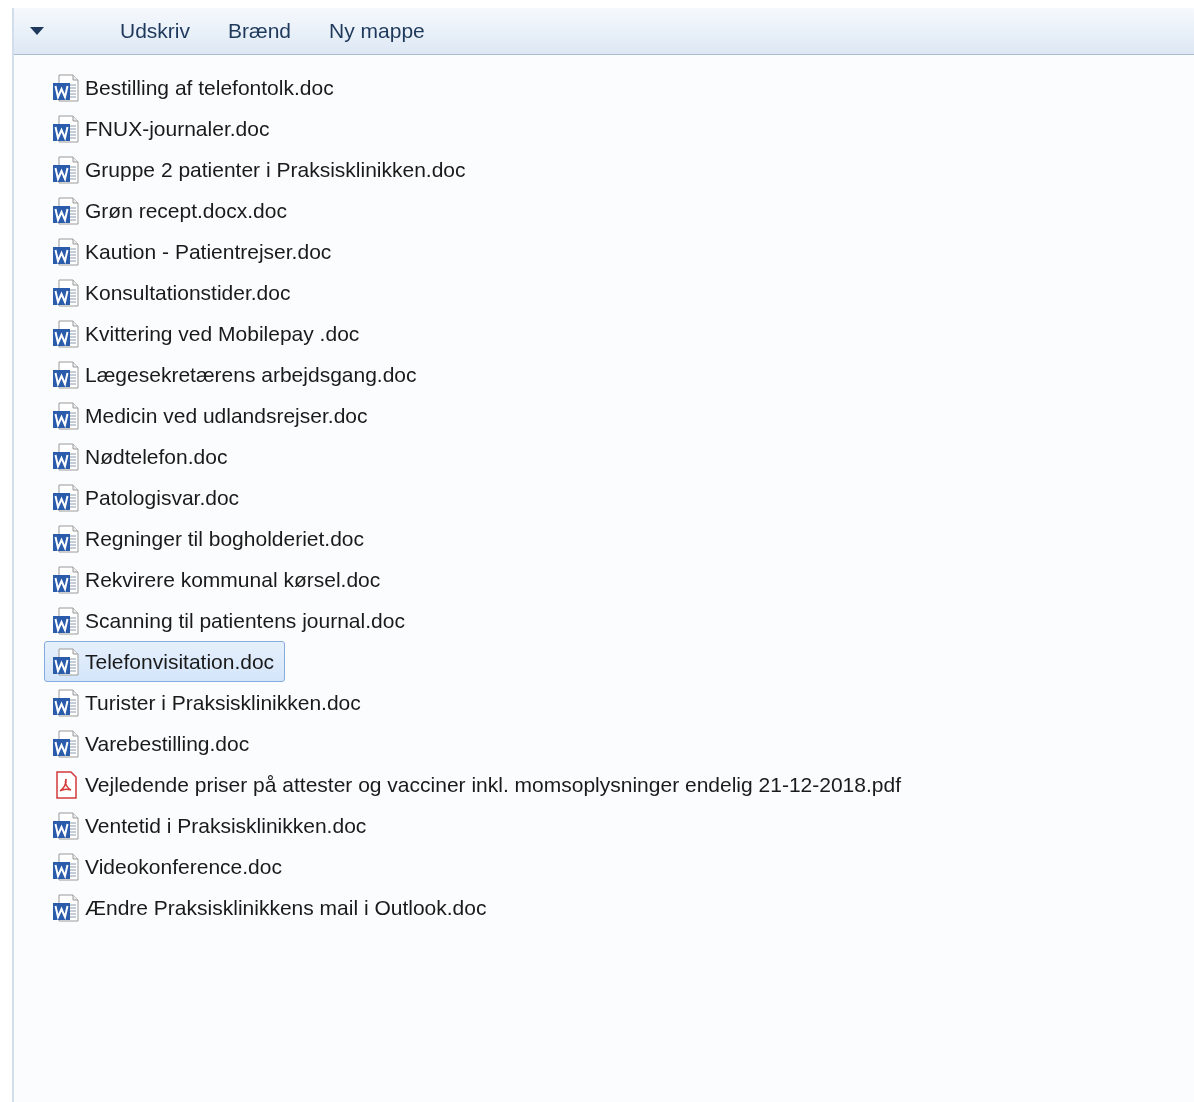 The image size is (1194, 1102). Describe the element at coordinates (171, 210) in the screenshot. I see `file-item: Grøn recept.docx.doc` at that location.